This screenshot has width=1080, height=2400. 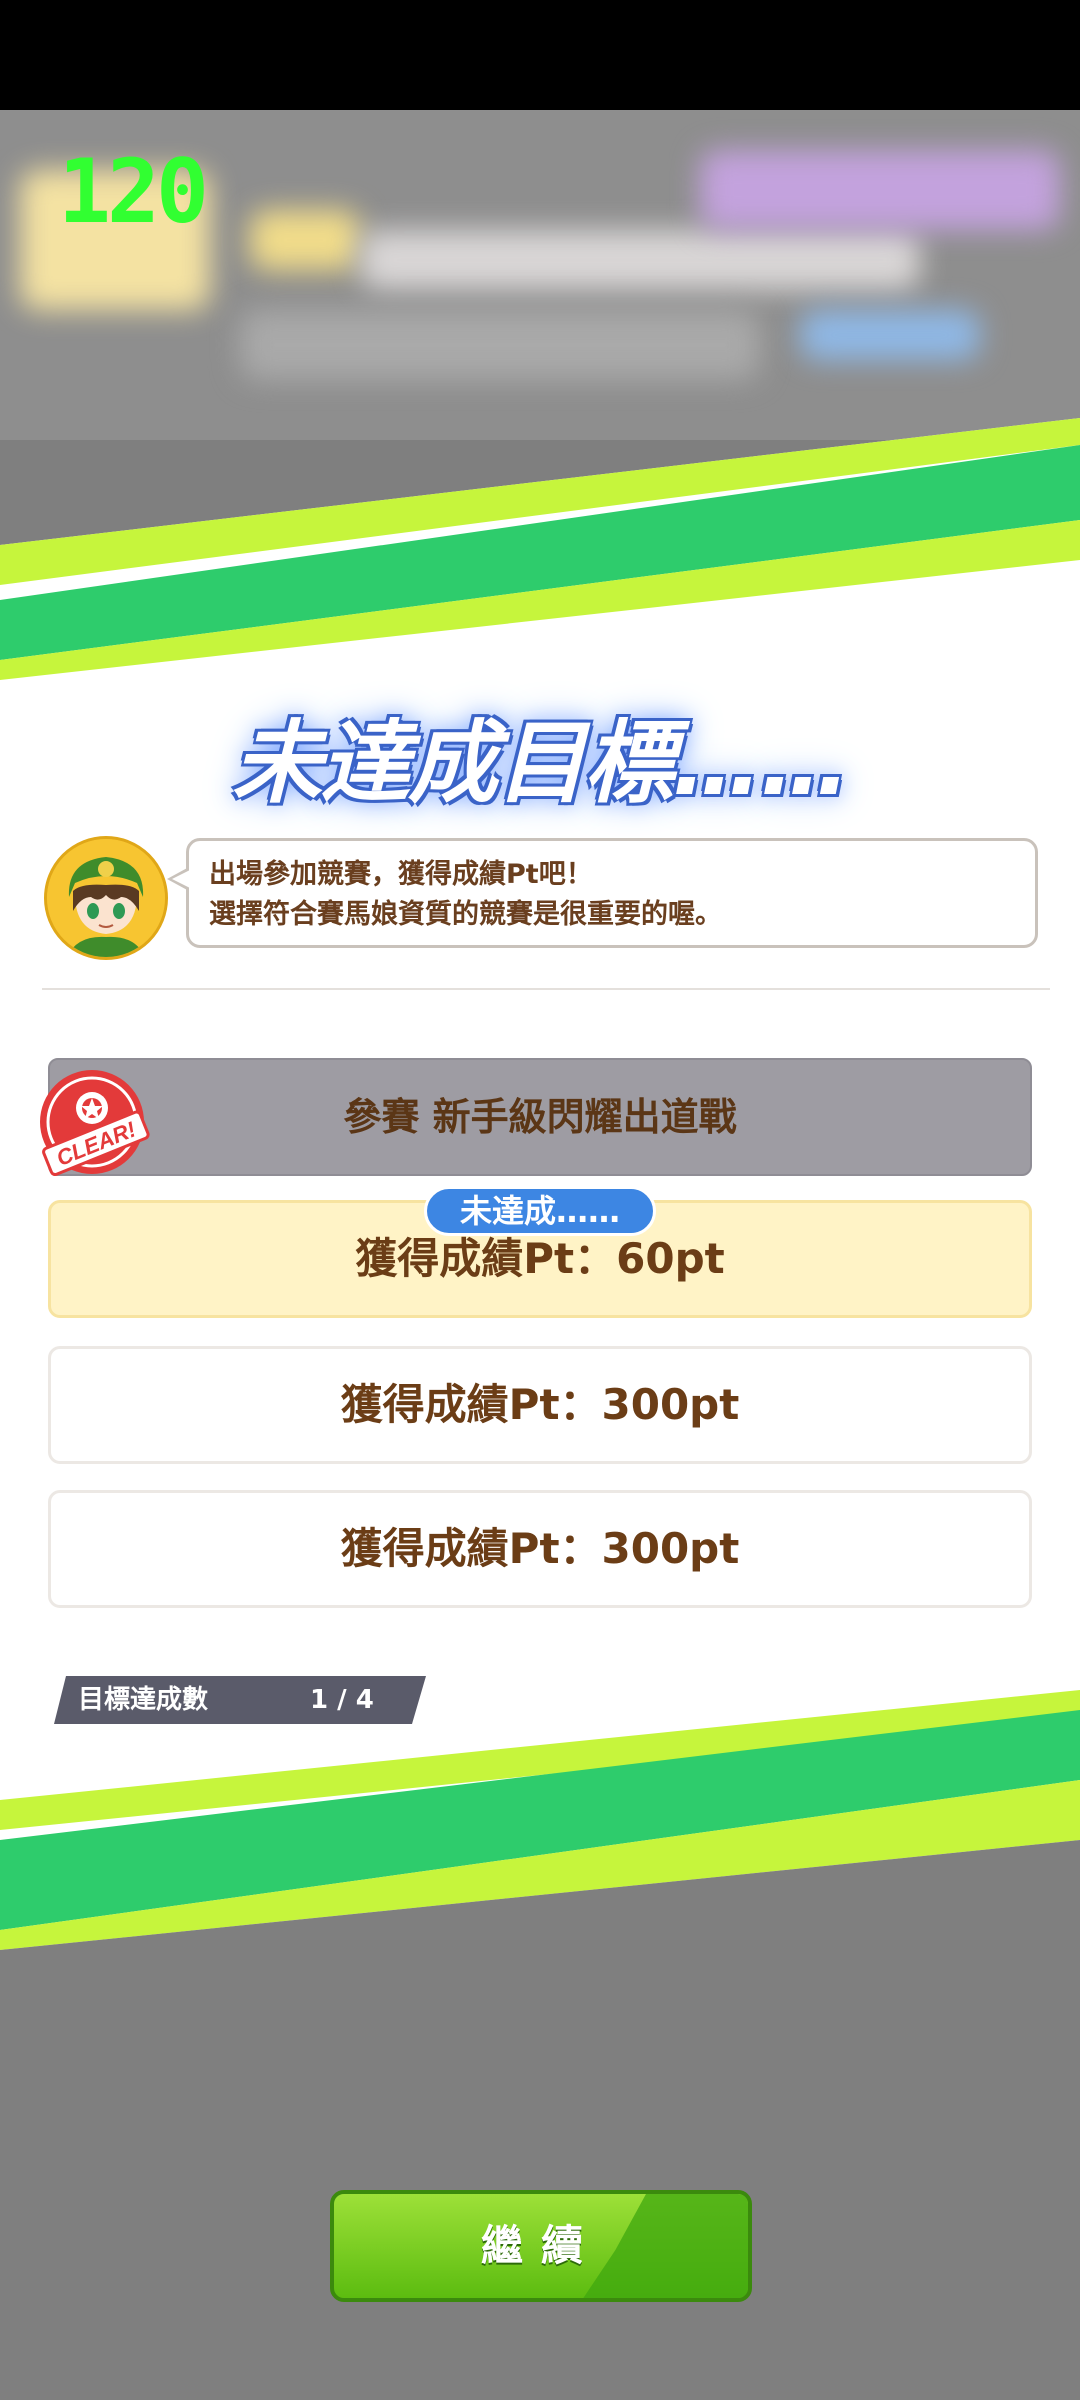 I want to click on target-item-2: 獲得成績Pt：300pt, so click(x=540, y=1405).